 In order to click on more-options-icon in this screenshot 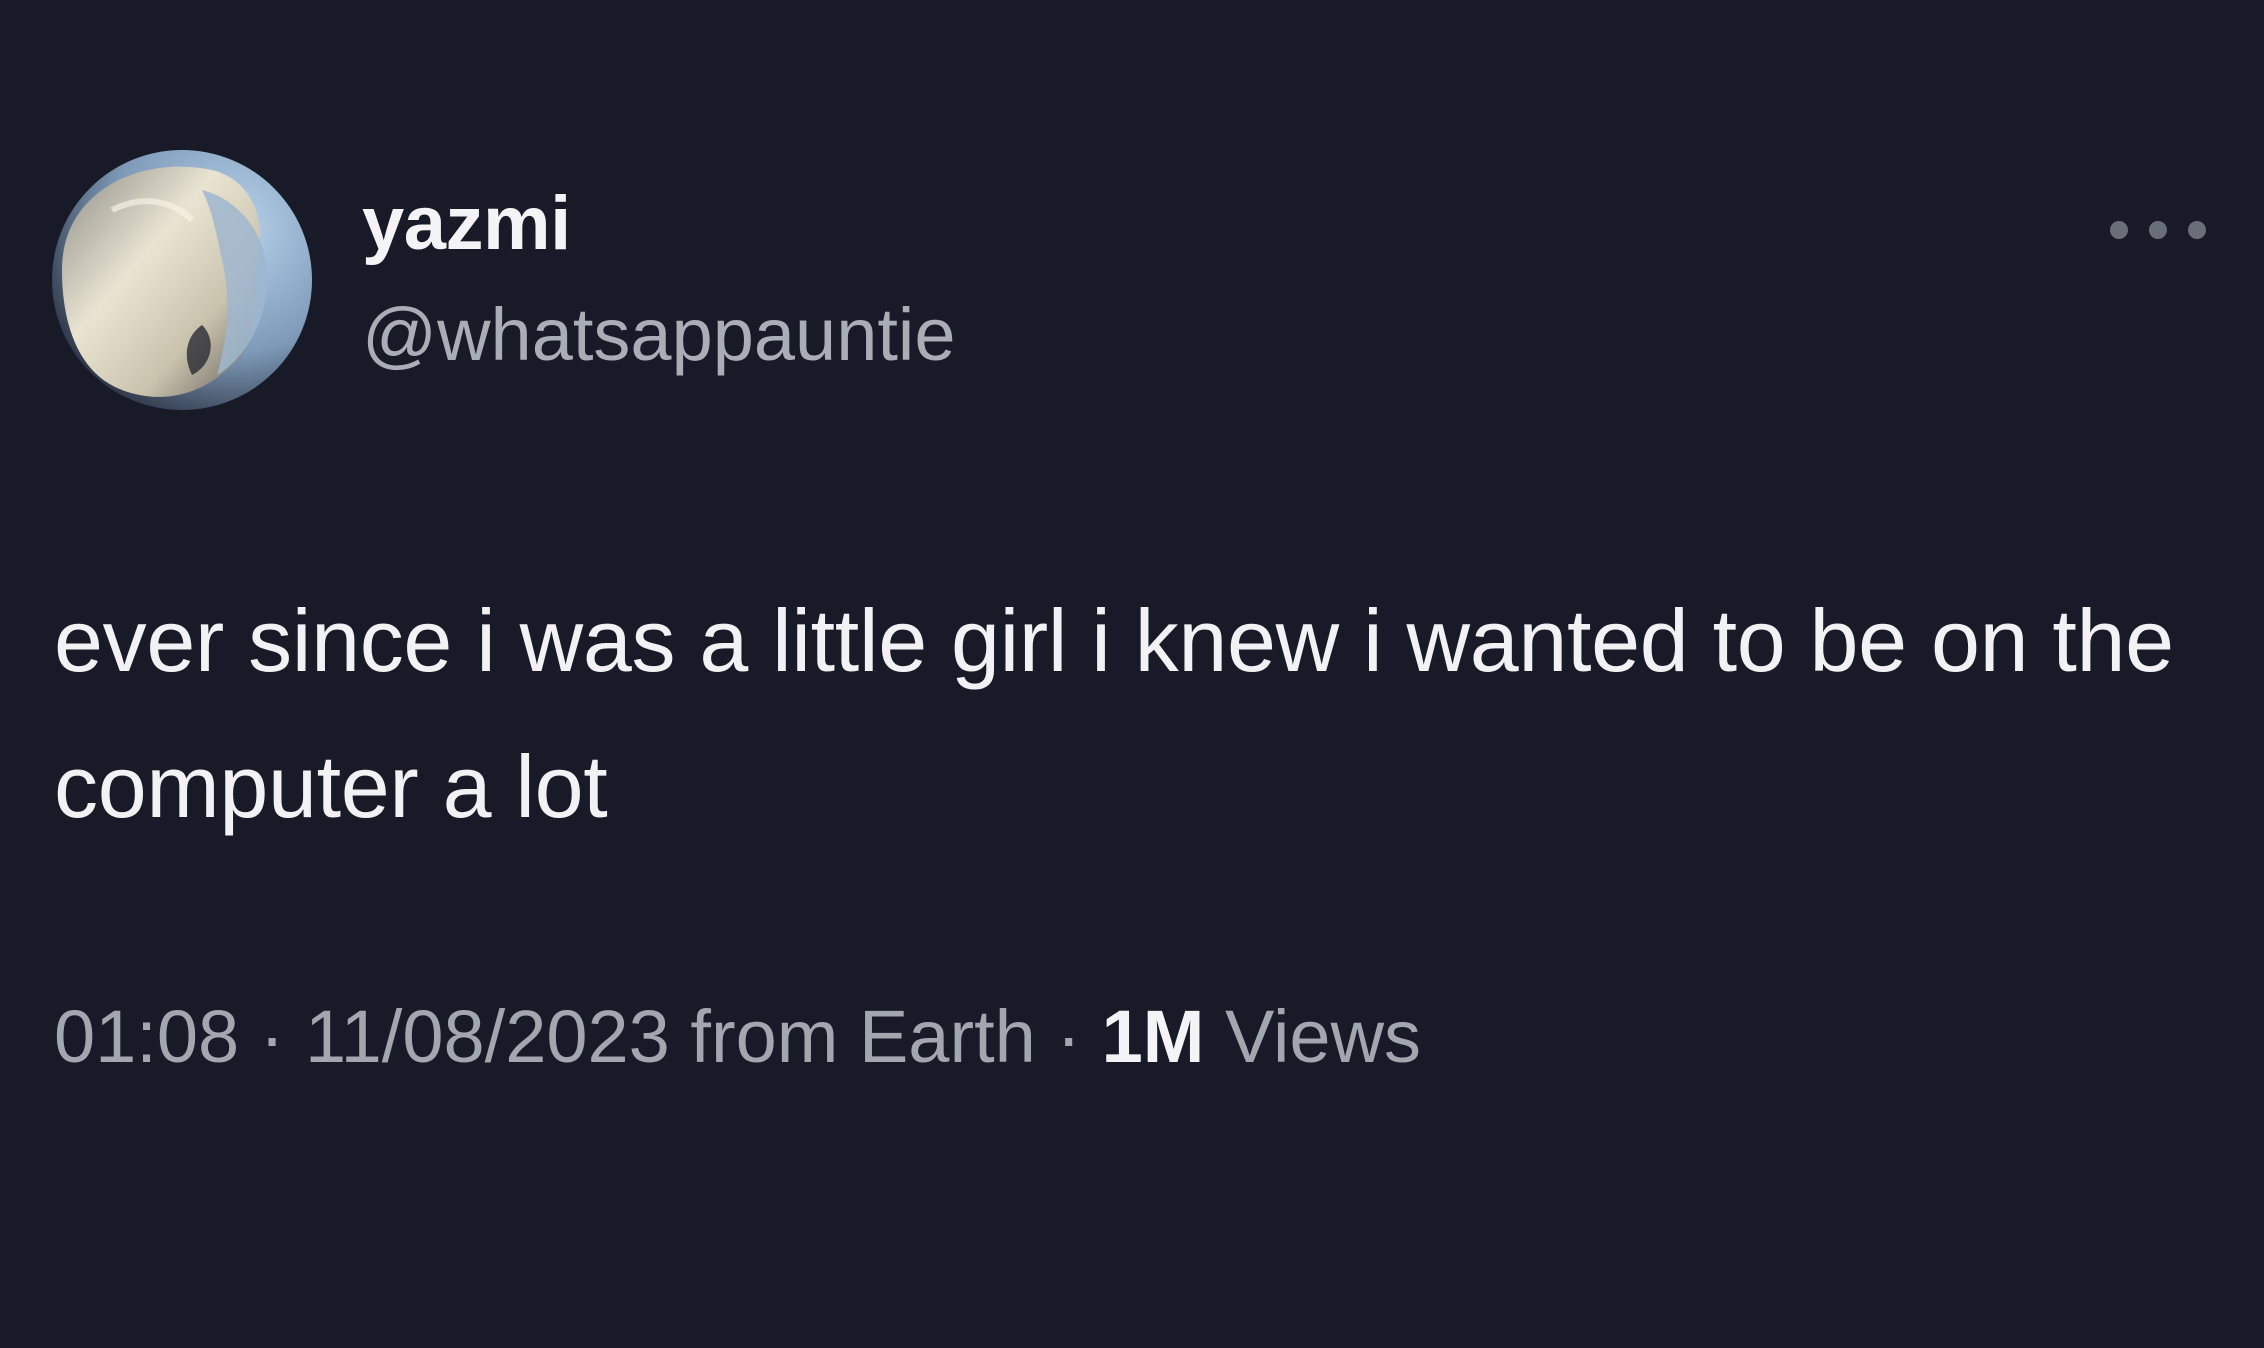, I will do `click(2158, 230)`.